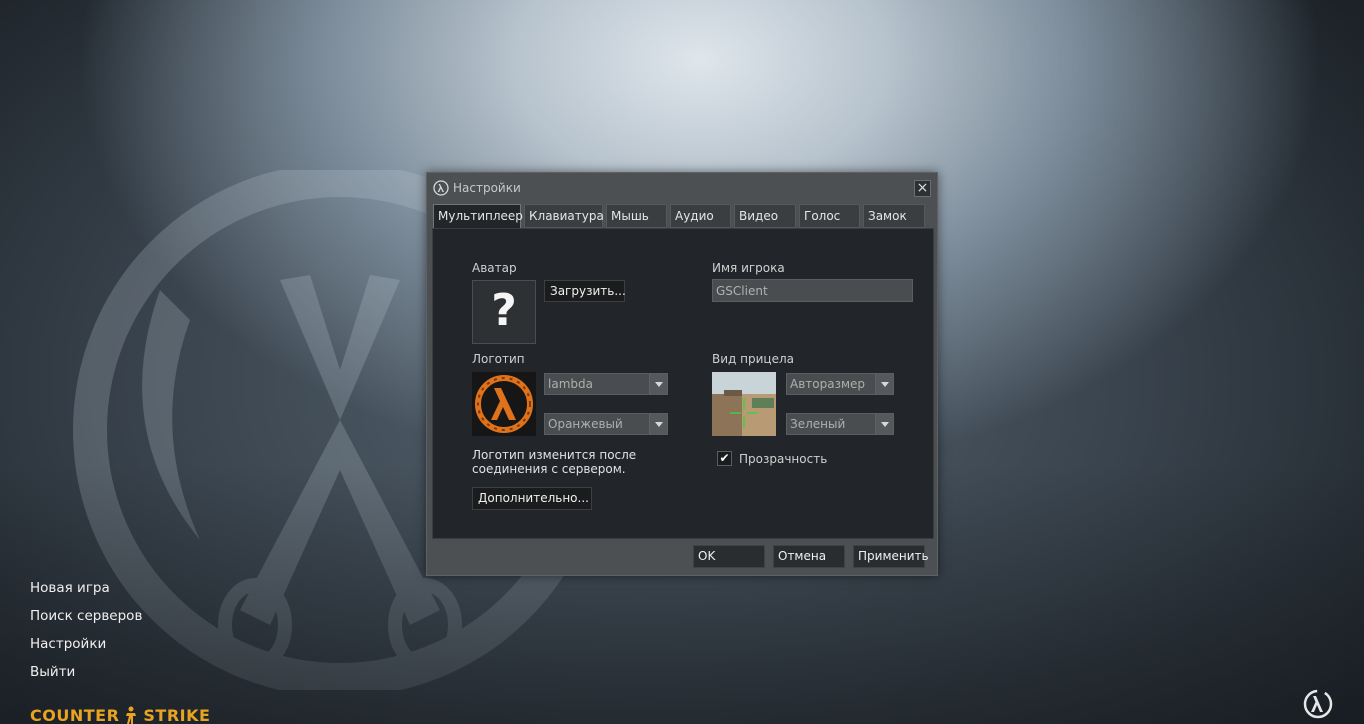  I want to click on menu-item-quit: Выйти, so click(86, 676).